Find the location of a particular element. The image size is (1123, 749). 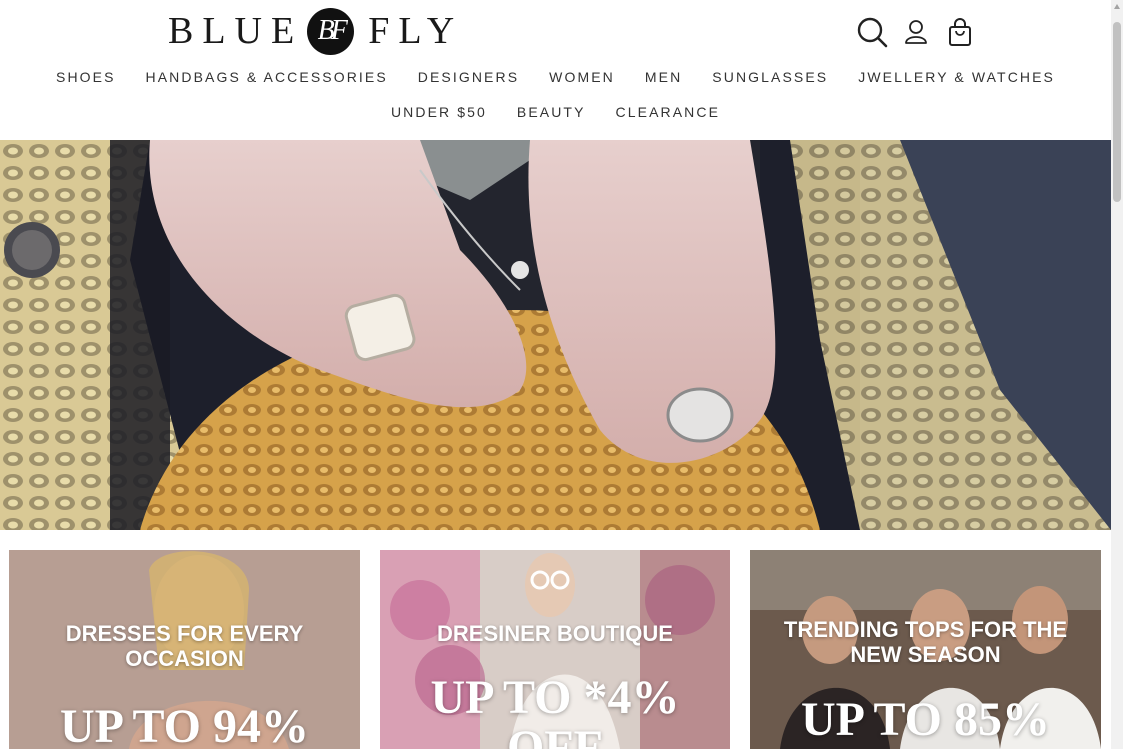

promo-title-line2: OCCASION is located at coordinates (184, 658).